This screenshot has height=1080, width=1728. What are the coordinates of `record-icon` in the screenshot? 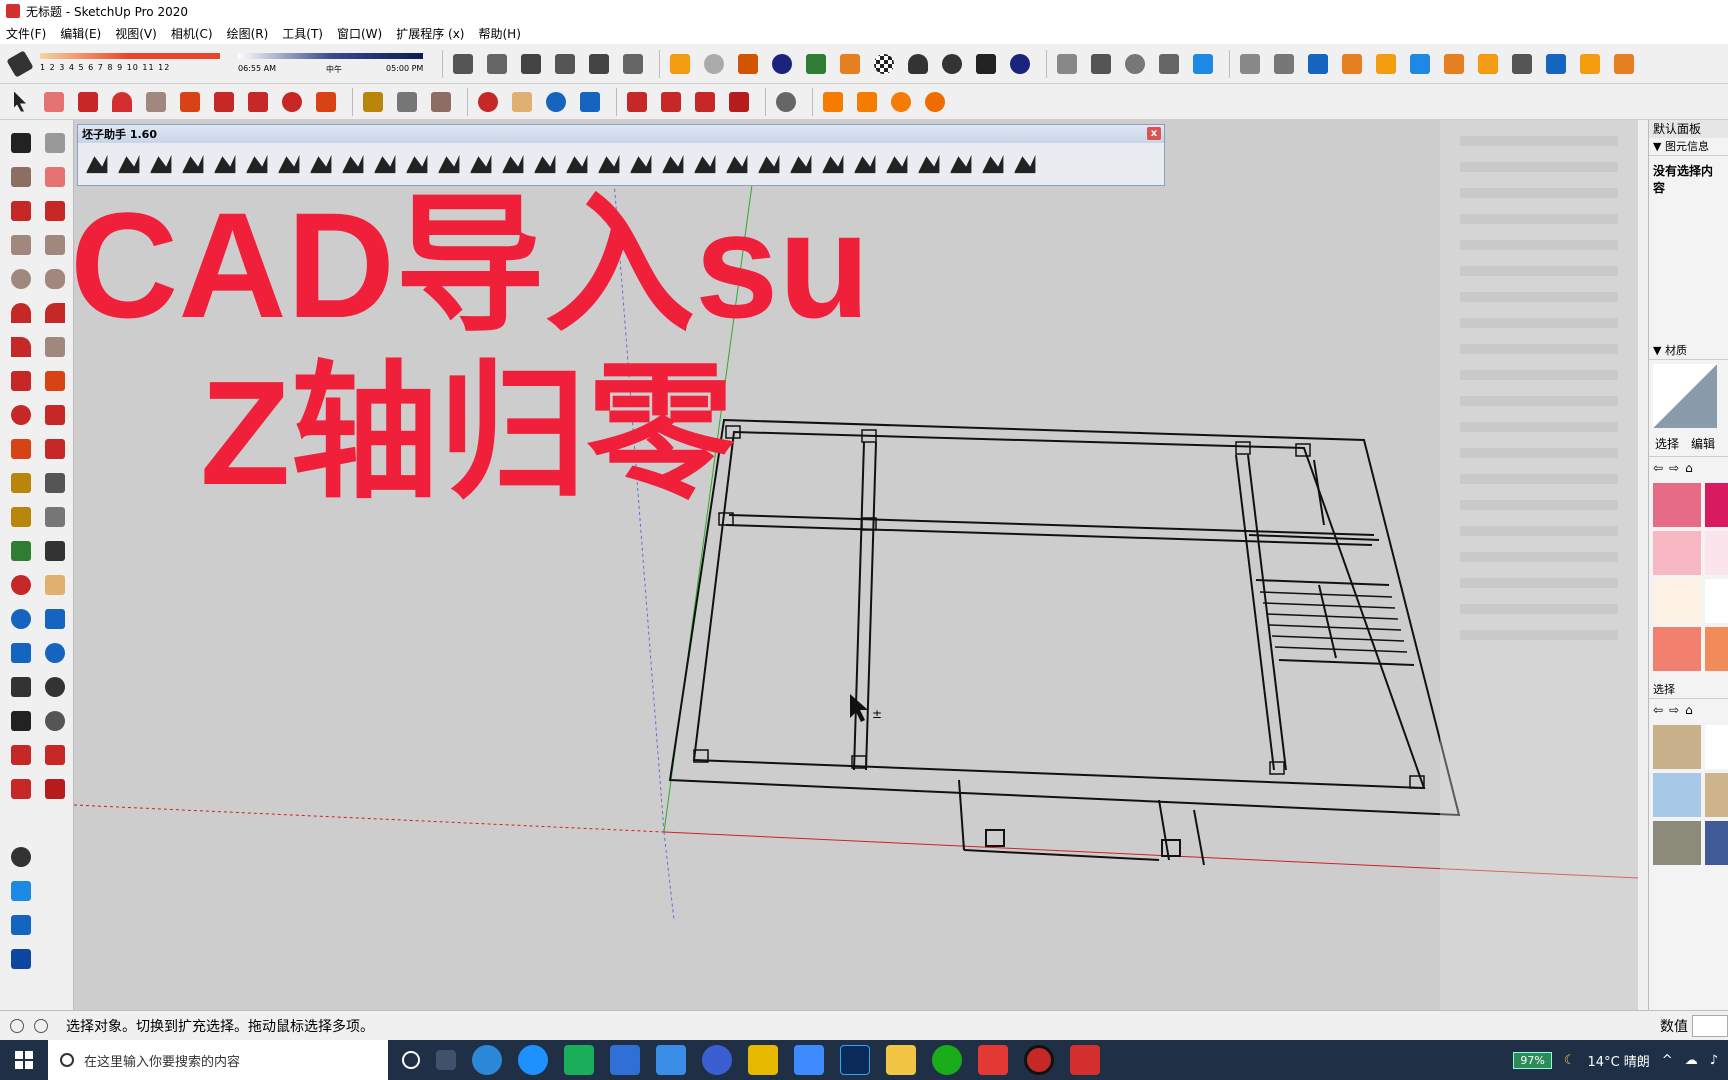 It's located at (1039, 1060).